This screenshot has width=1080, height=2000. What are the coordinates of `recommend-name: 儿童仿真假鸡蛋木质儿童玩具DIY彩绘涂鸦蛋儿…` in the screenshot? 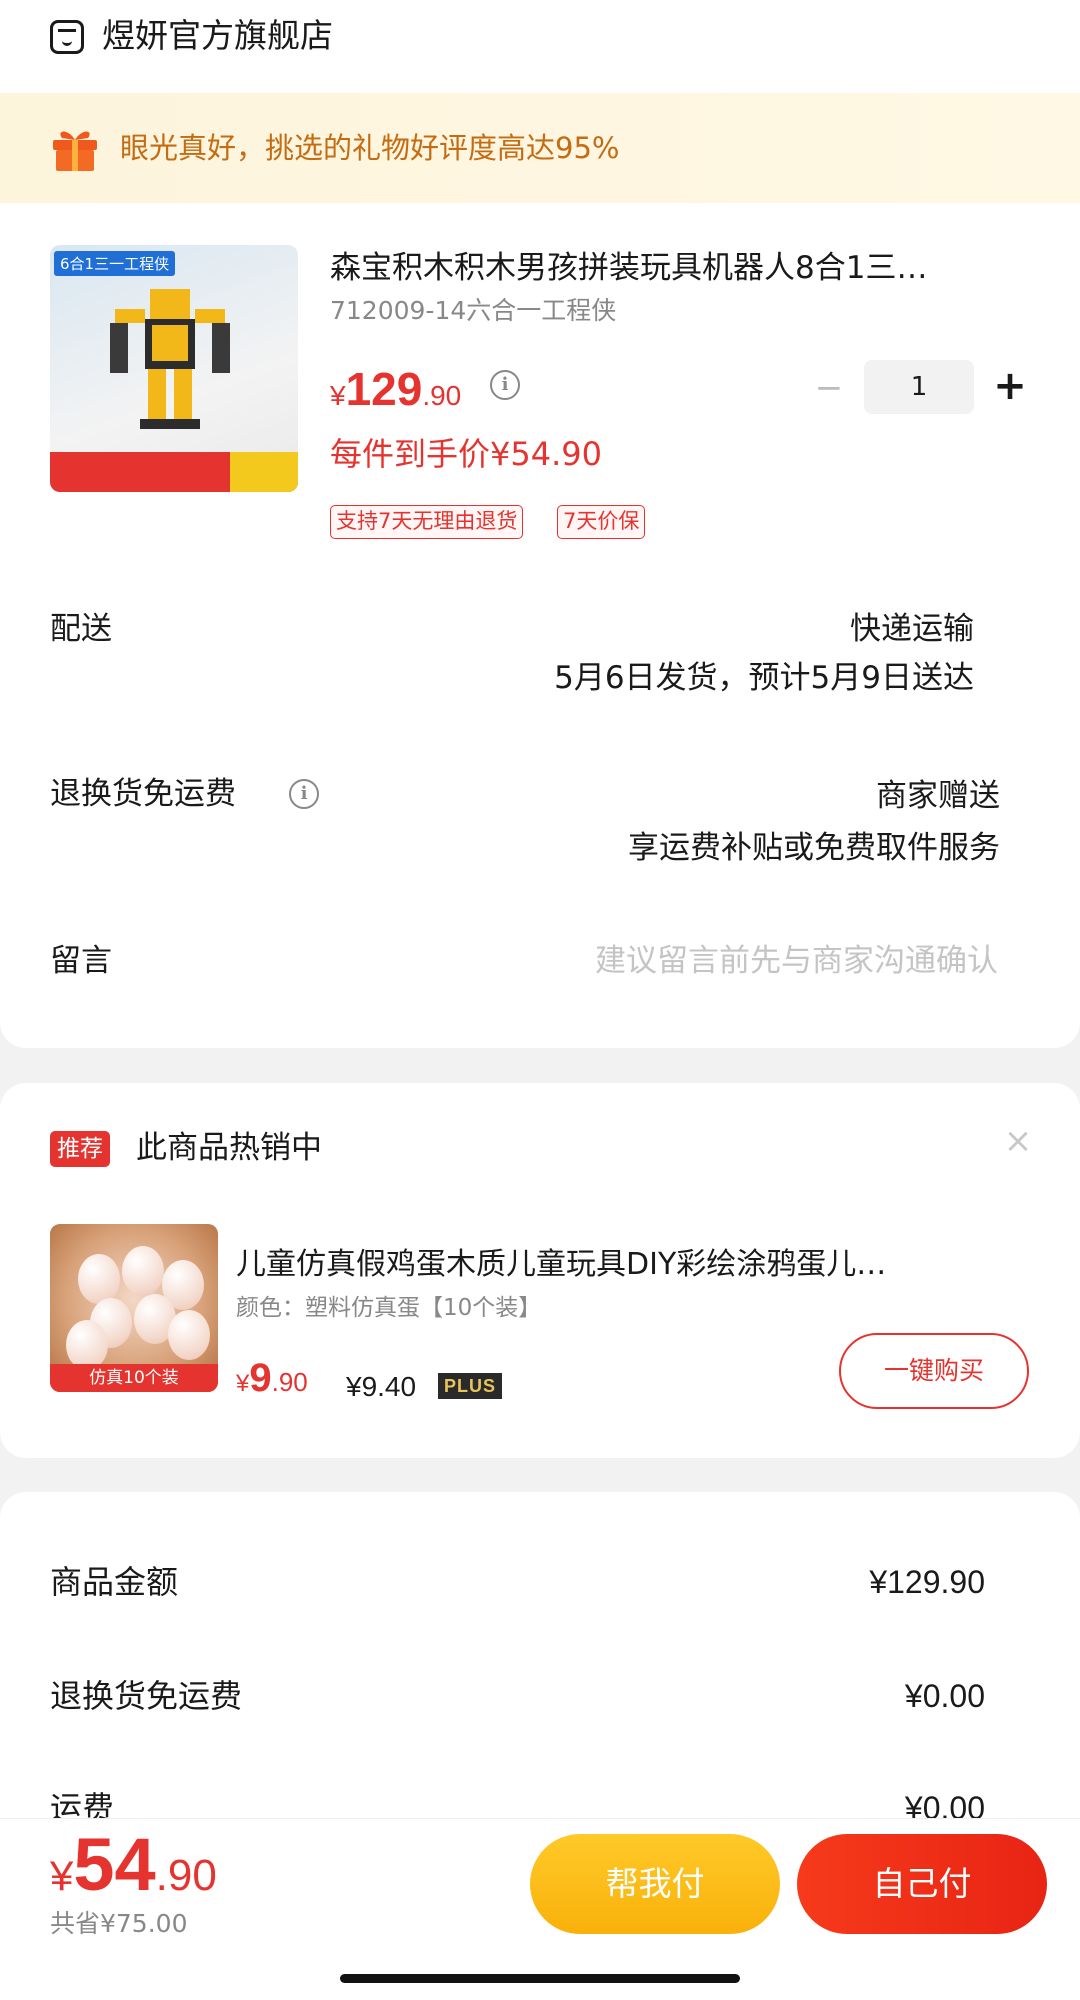 It's located at (626, 1265).